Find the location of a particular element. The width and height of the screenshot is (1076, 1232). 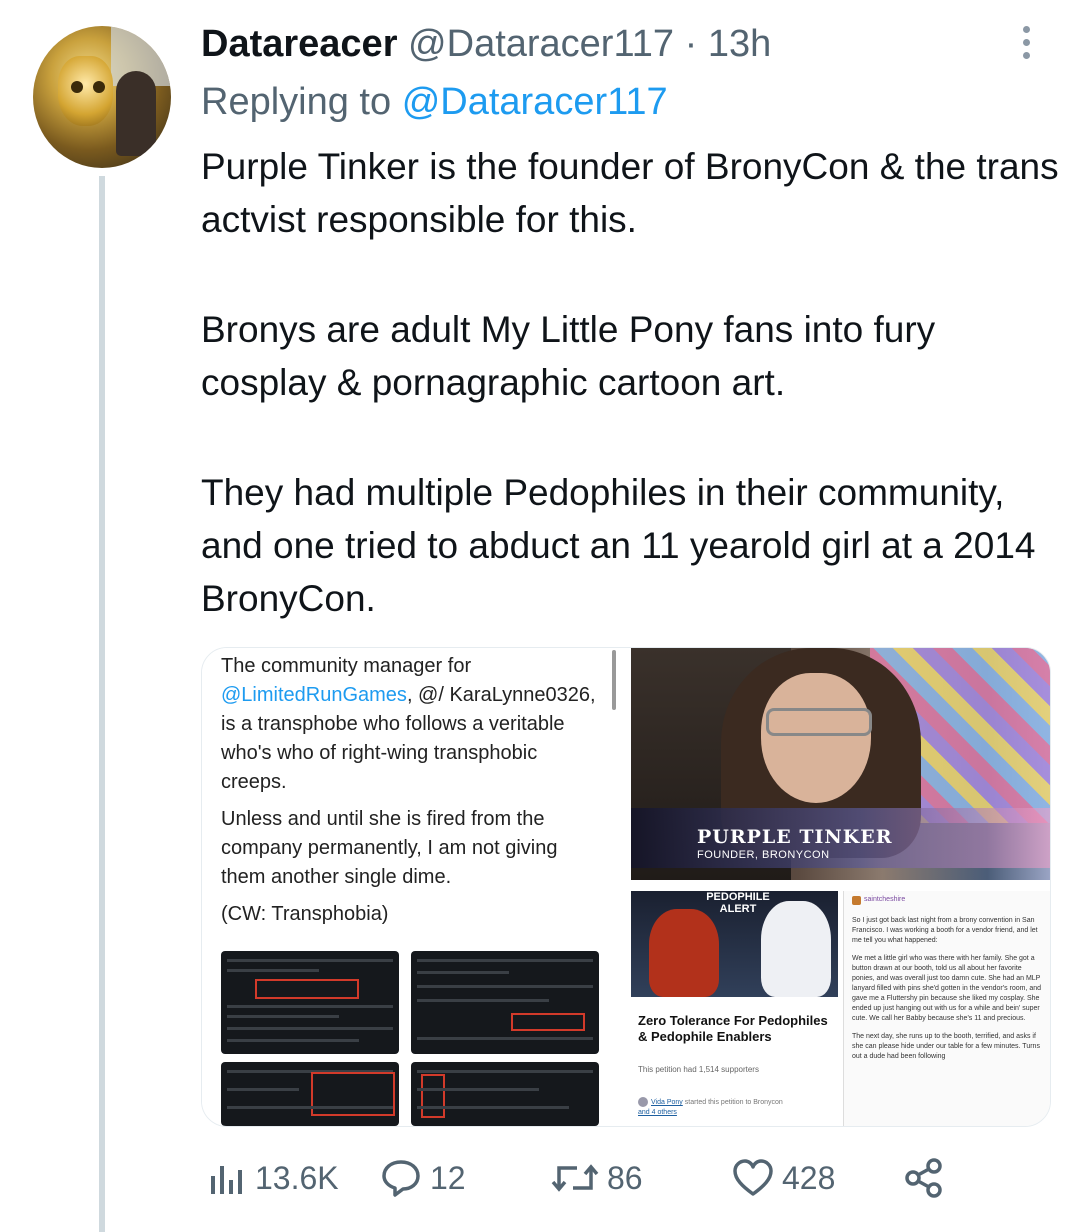

petition-image: PEDOPHILE ALERT is located at coordinates (734, 944).